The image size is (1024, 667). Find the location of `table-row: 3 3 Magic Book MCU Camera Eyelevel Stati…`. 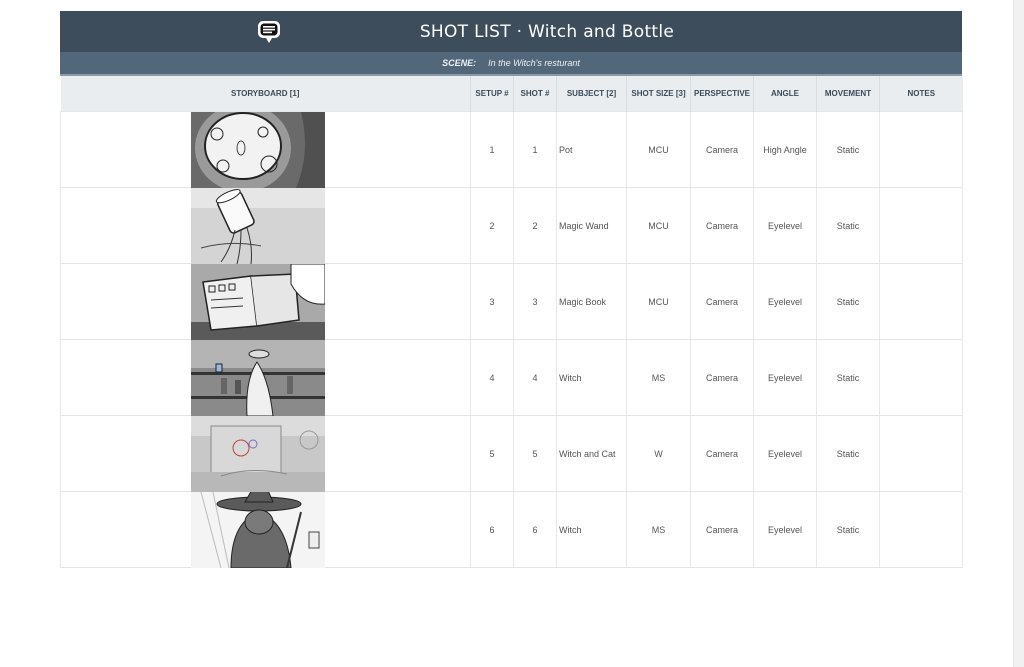

table-row: 3 3 Magic Book MCU Camera Eyelevel Stati… is located at coordinates (511, 301).